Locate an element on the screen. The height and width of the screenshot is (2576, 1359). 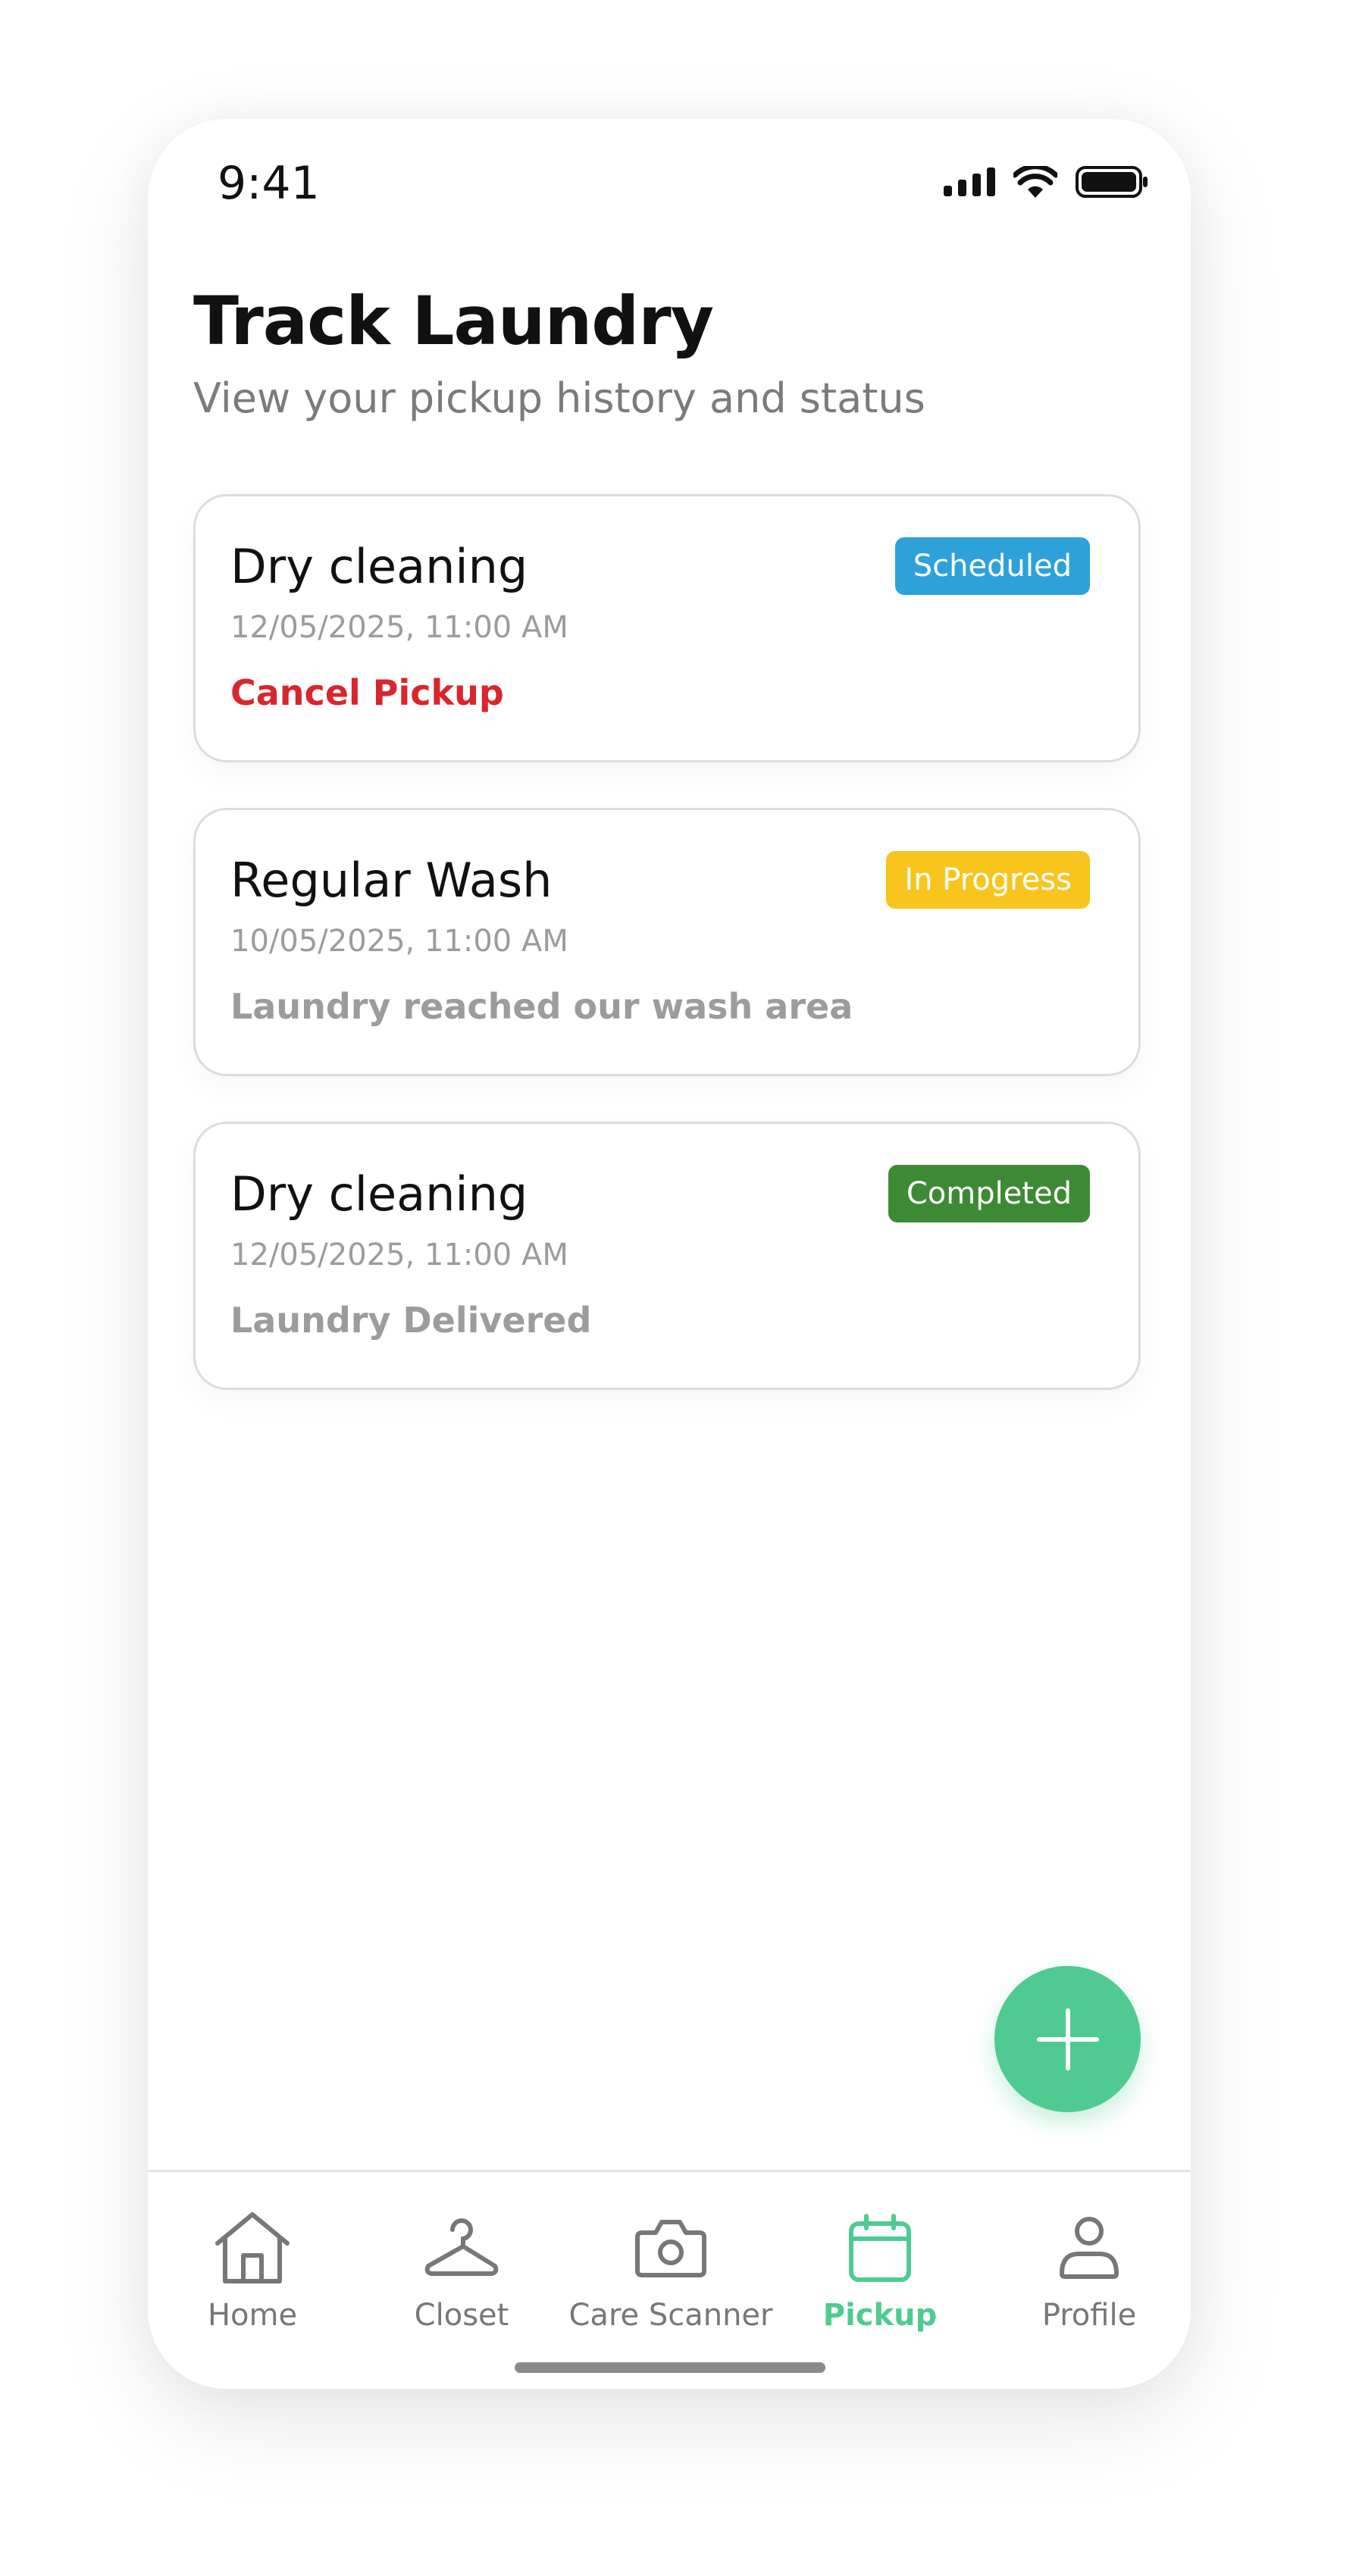
add-pickup-button is located at coordinates (1067, 2039).